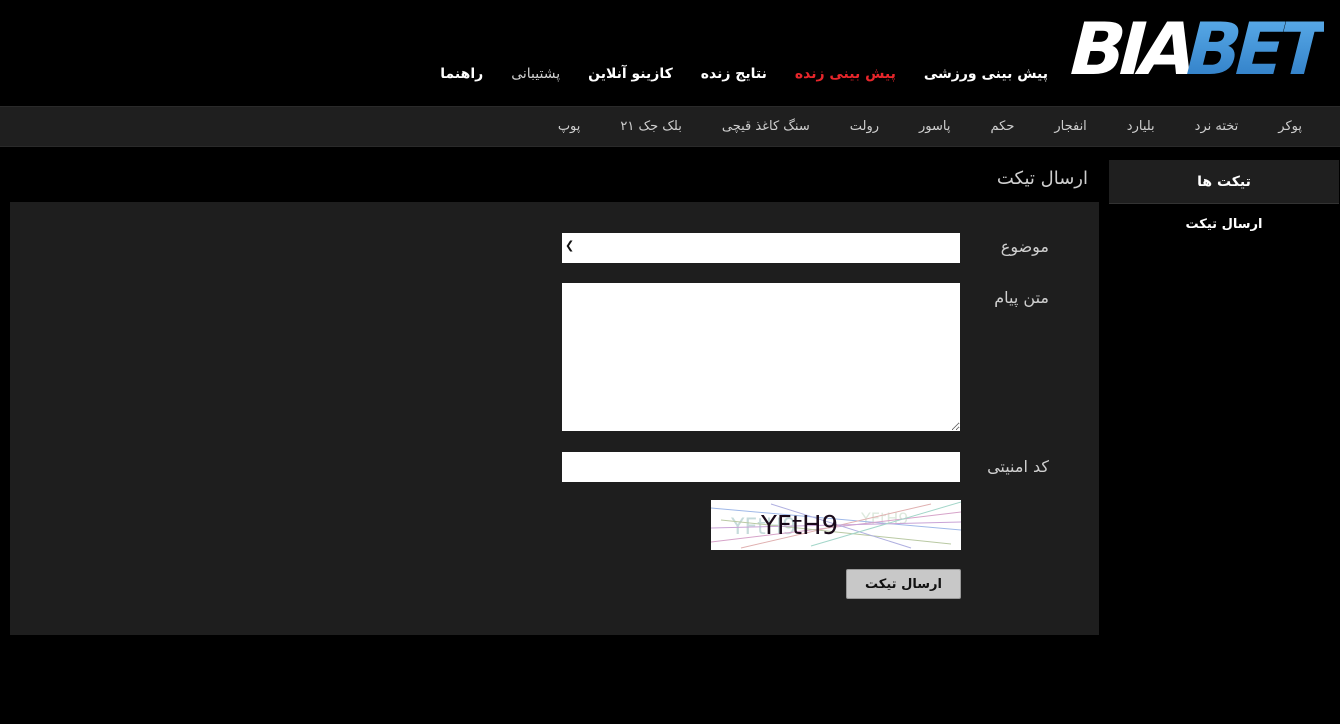  Describe the element at coordinates (761, 357) in the screenshot. I see `message-textarea` at that location.